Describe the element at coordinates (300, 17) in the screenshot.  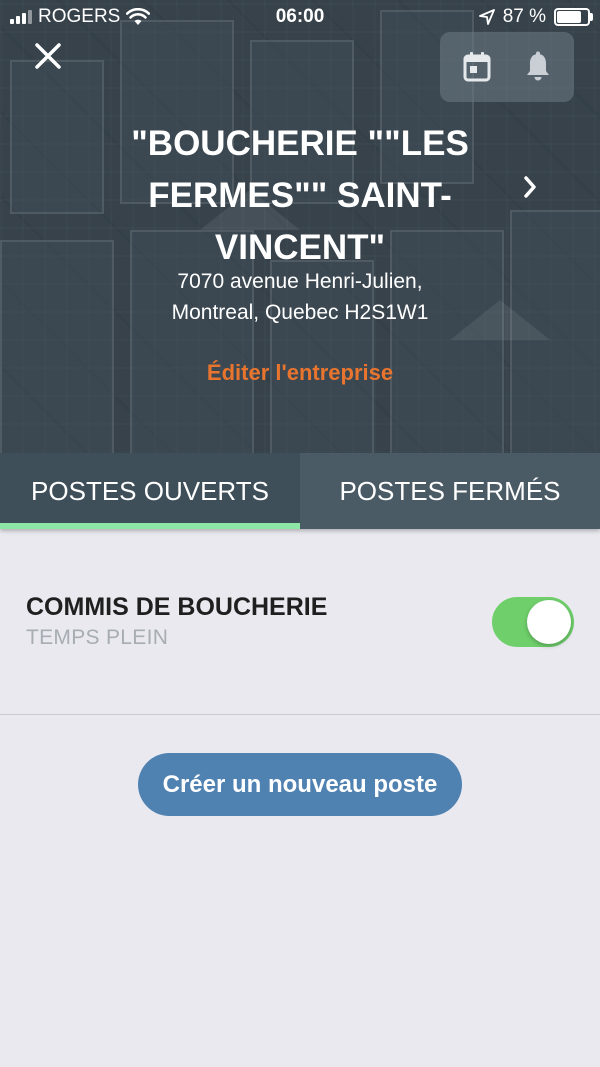
I see `status-bar: ROGERS 06:00 87 %` at that location.